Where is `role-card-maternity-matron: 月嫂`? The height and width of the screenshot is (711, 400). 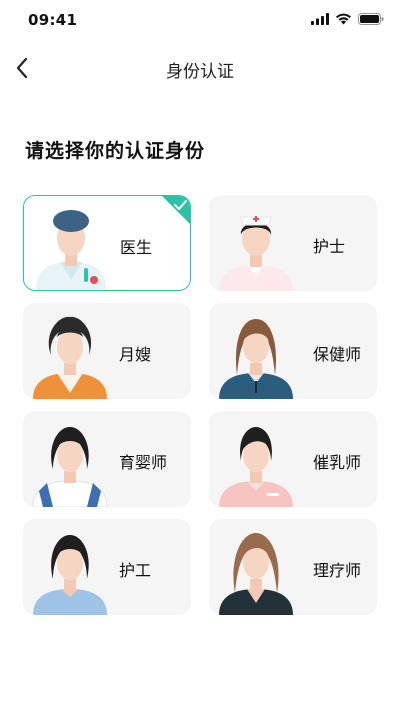
role-card-maternity-matron: 月嫂 is located at coordinates (107, 351).